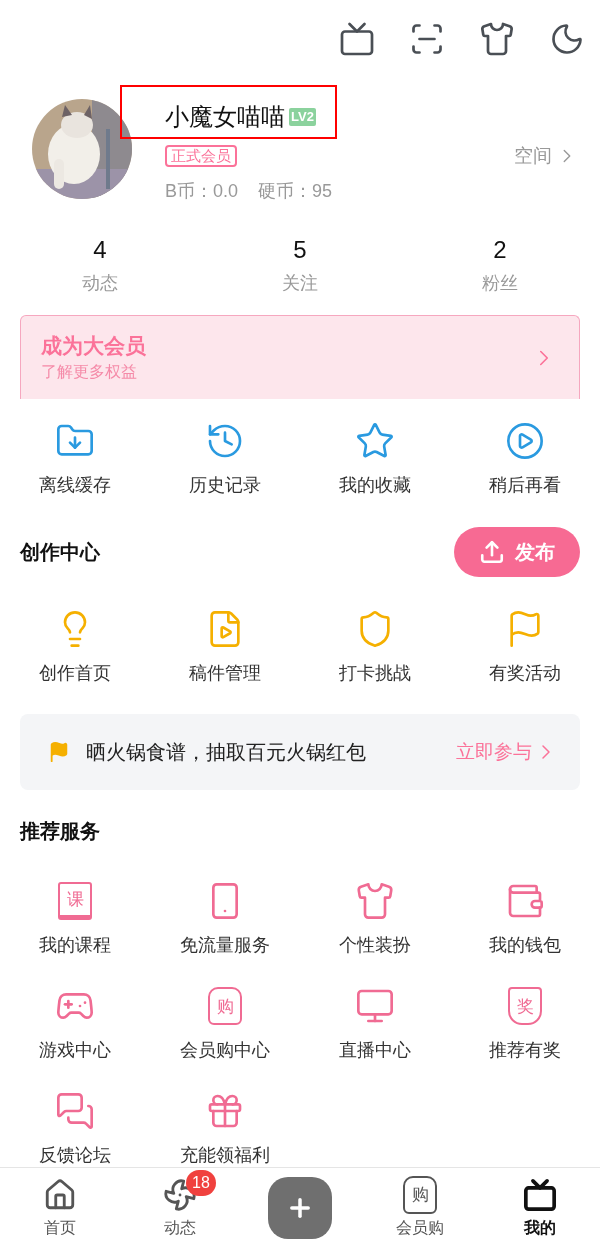 The height and width of the screenshot is (1247, 600). Describe the element at coordinates (226, 753) in the screenshot. I see `promo-text: 晒火锅食谱，抽取百元火锅红包` at that location.